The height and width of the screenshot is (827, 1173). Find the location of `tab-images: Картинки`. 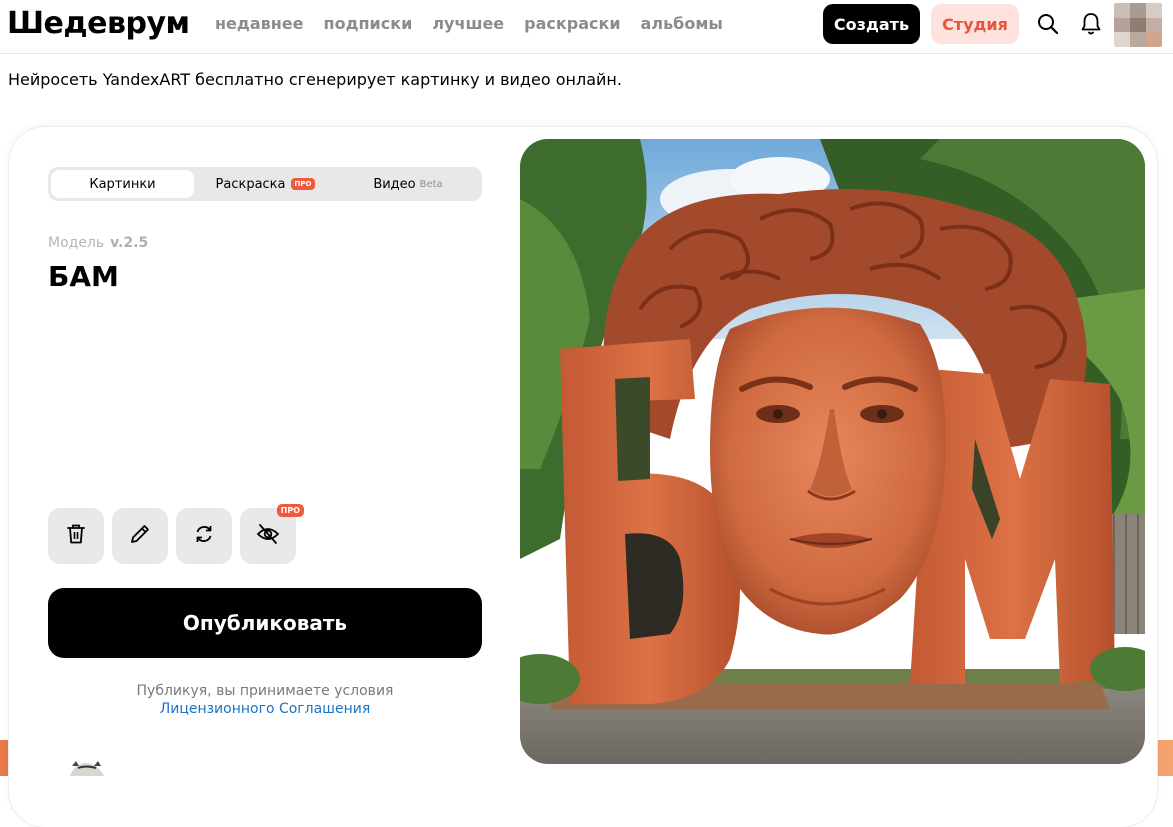

tab-images: Картинки is located at coordinates (122, 184).